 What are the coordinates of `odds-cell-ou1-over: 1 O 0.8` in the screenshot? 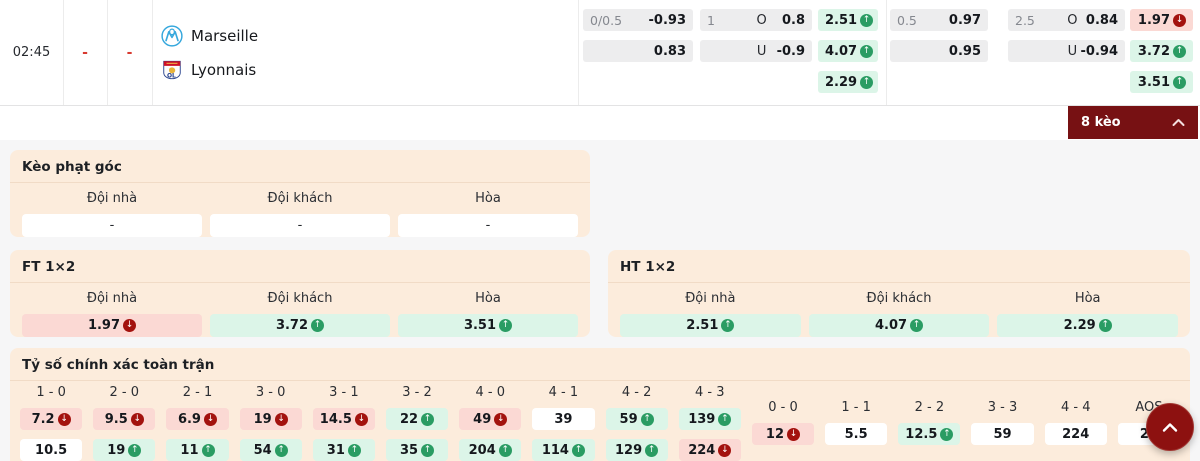 It's located at (756, 20).